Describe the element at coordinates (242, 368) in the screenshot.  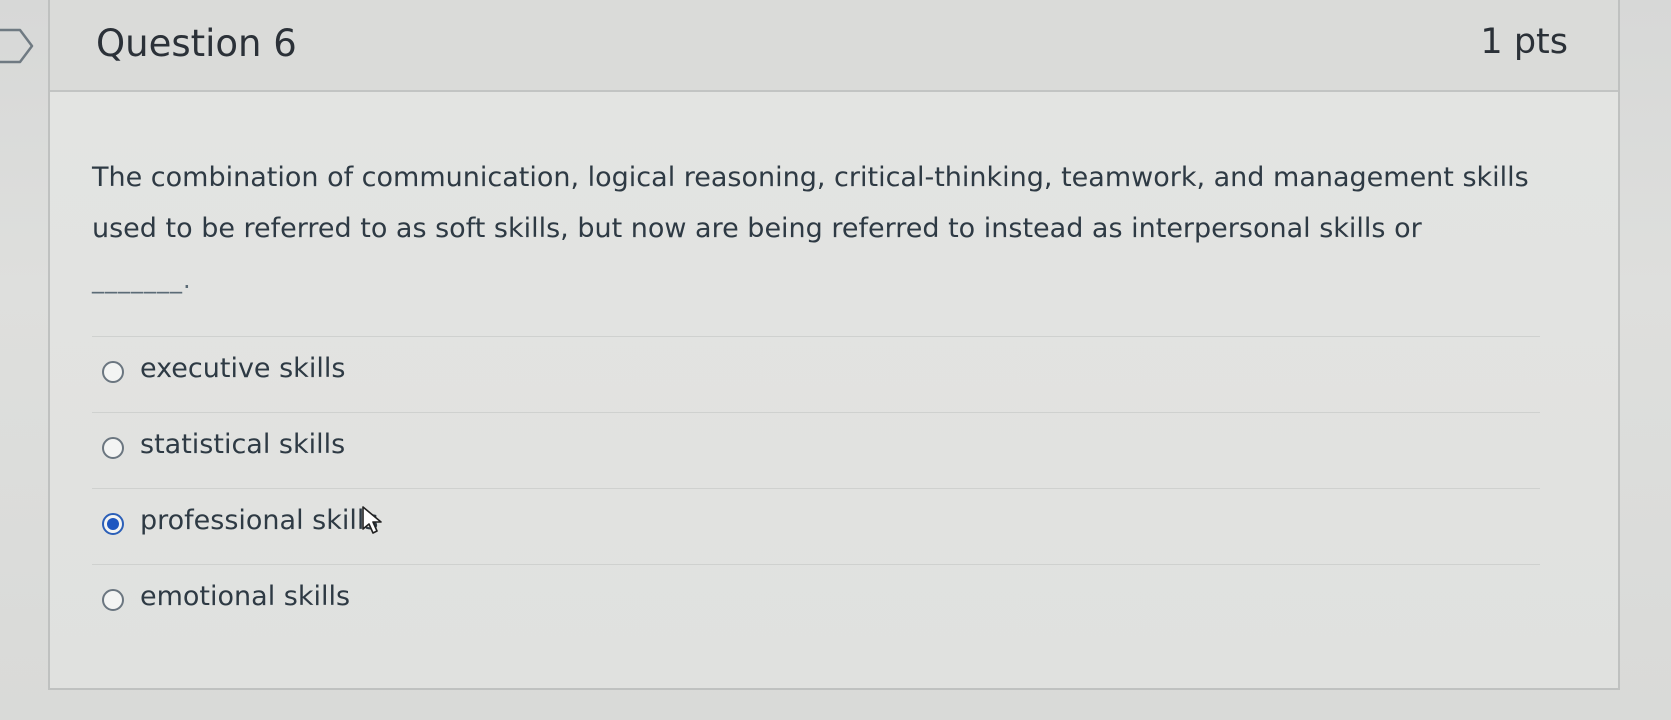
I see `answer-label: executive skills` at that location.